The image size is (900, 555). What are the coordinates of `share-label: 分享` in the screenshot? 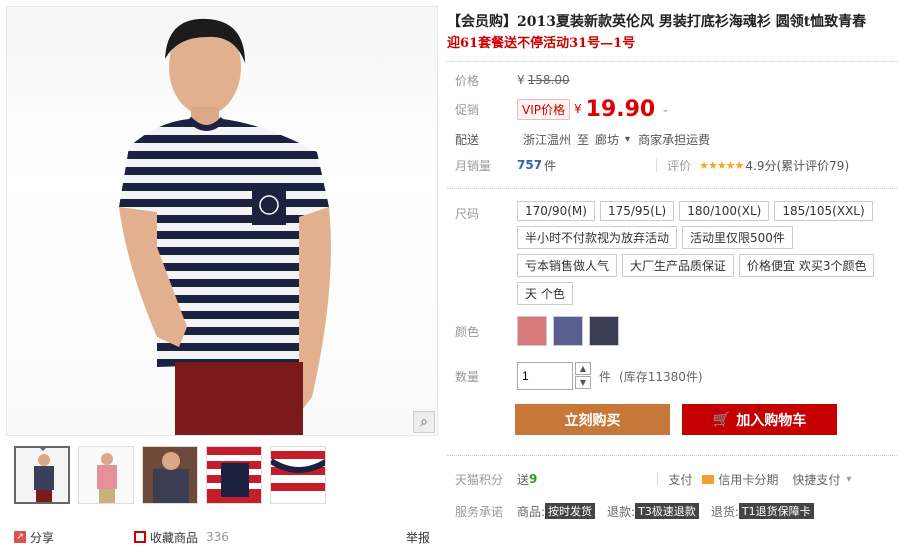 It's located at (42, 537).